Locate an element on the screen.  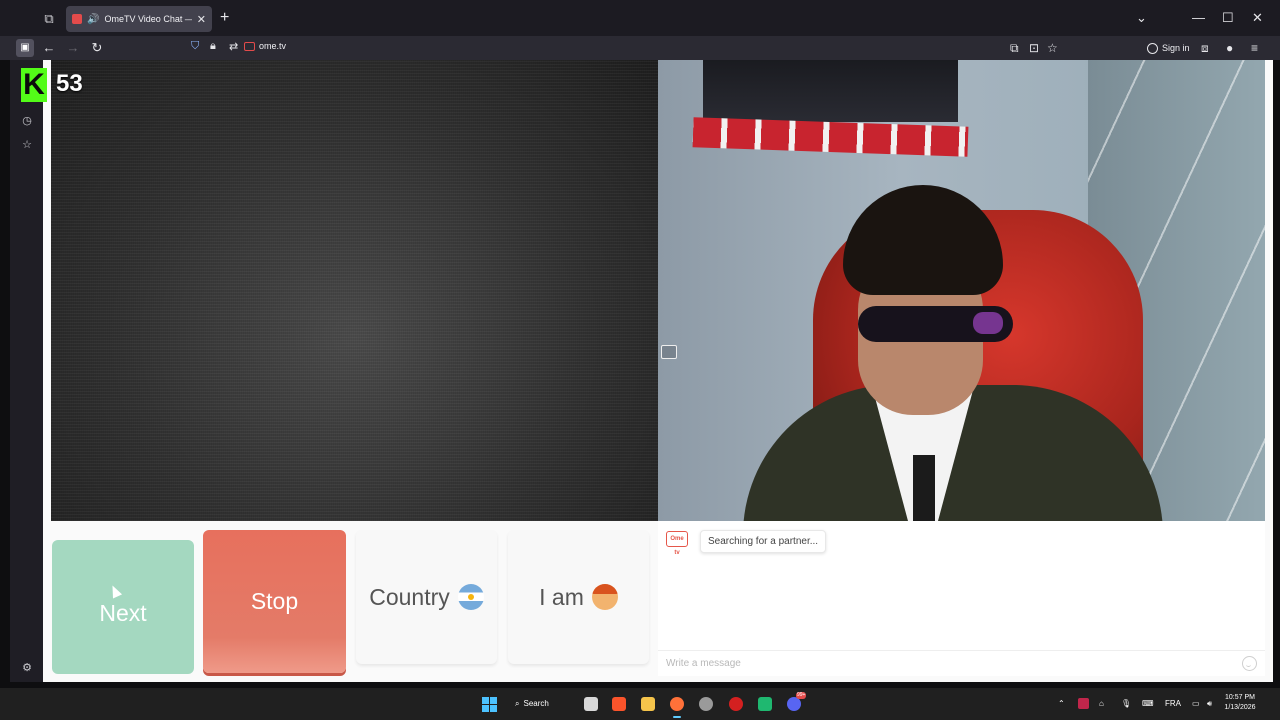
lock-icon: 🔒︎ is located at coordinates (213, 46).